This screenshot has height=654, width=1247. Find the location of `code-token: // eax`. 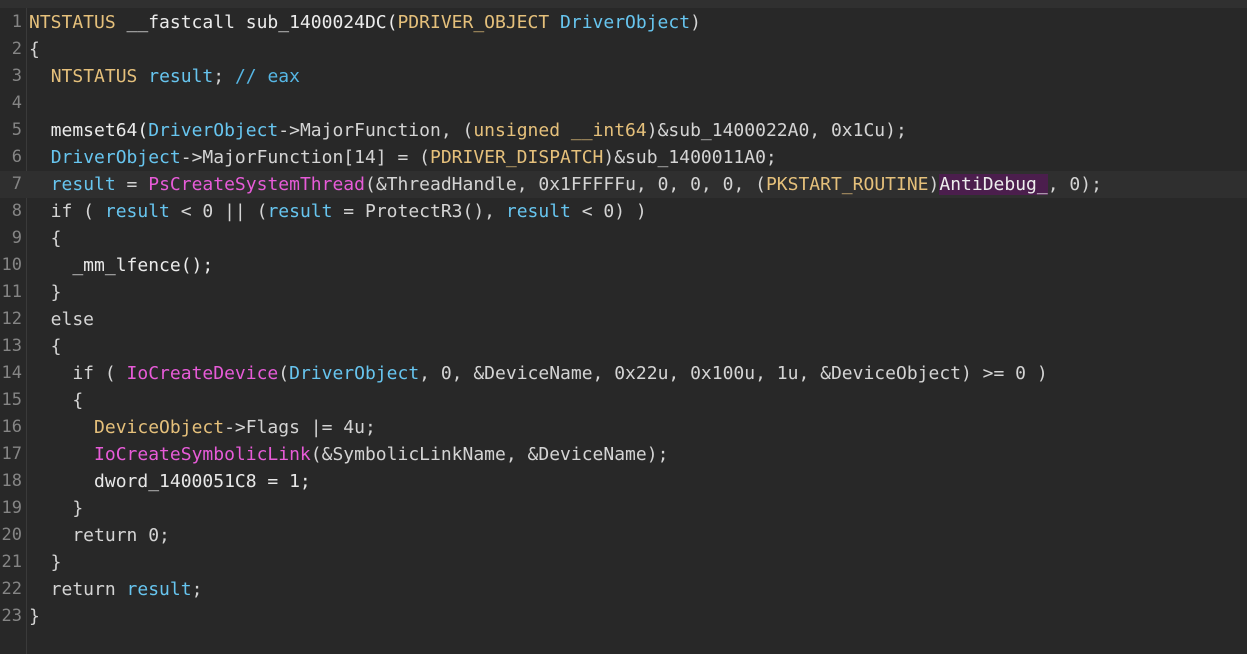

code-token: // eax is located at coordinates (267, 76).